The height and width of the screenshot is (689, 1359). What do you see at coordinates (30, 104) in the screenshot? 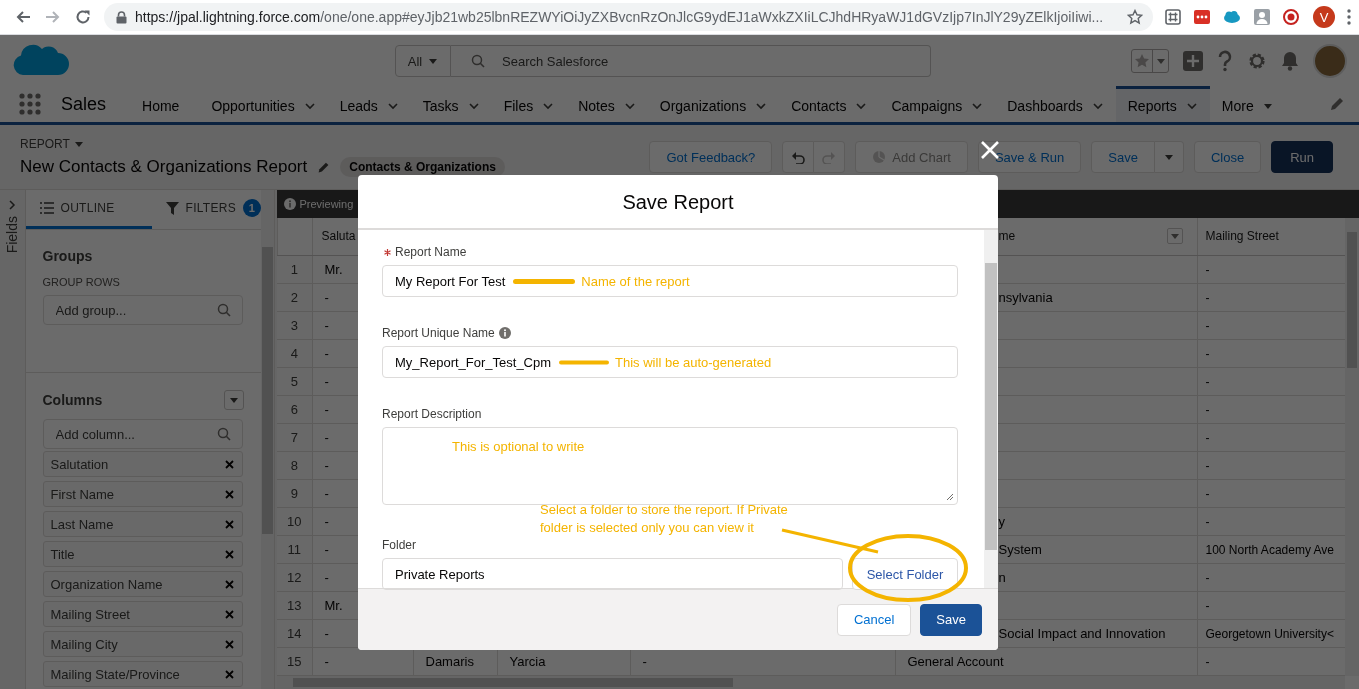
I see `app-launcher-icon` at bounding box center [30, 104].